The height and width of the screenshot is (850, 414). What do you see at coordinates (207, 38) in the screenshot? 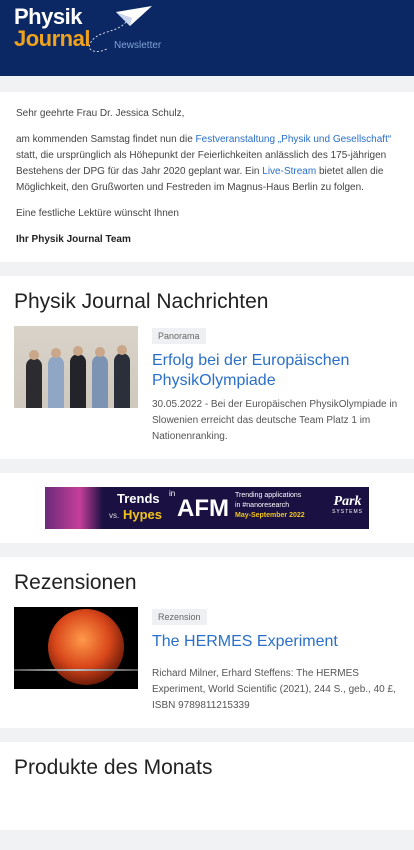
I see `newsletter-header: Physik Journal Newsletter` at bounding box center [207, 38].